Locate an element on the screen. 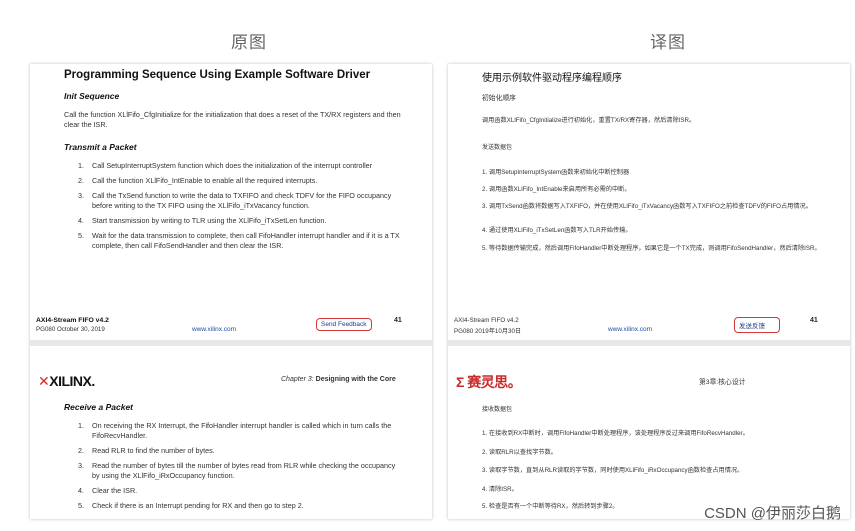 Image resolution: width=855 pixels, height=531 pixels. send-feedback-button: Send Feedback is located at coordinates (344, 324).